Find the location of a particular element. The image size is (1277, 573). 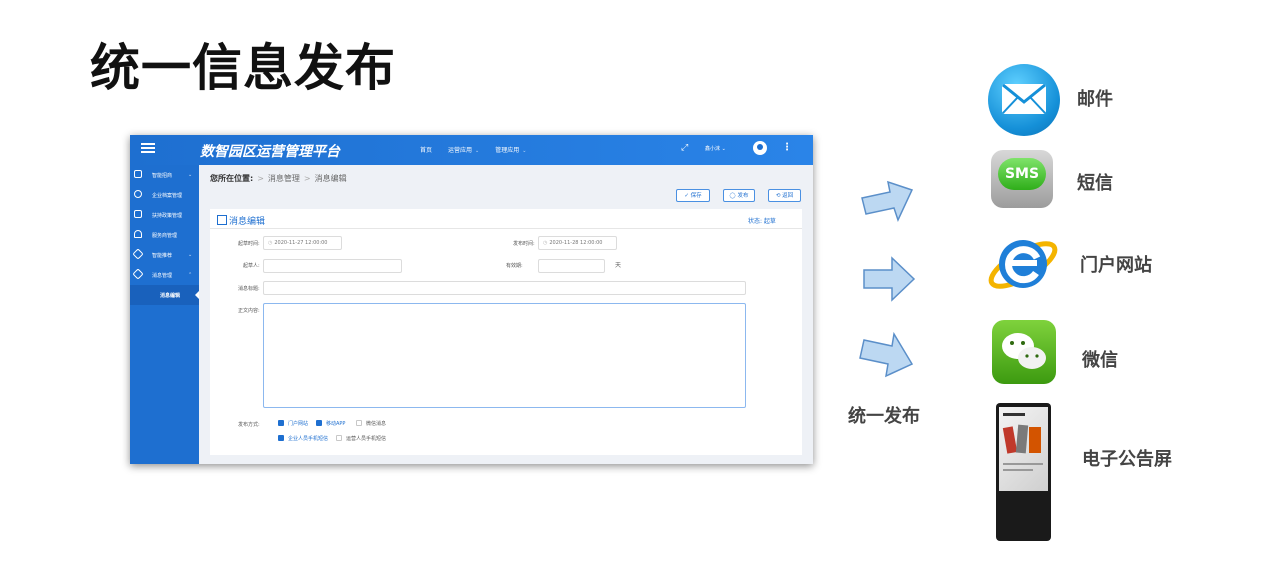

sidebar-item-service-provider: 服务商管理 is located at coordinates (164, 235).